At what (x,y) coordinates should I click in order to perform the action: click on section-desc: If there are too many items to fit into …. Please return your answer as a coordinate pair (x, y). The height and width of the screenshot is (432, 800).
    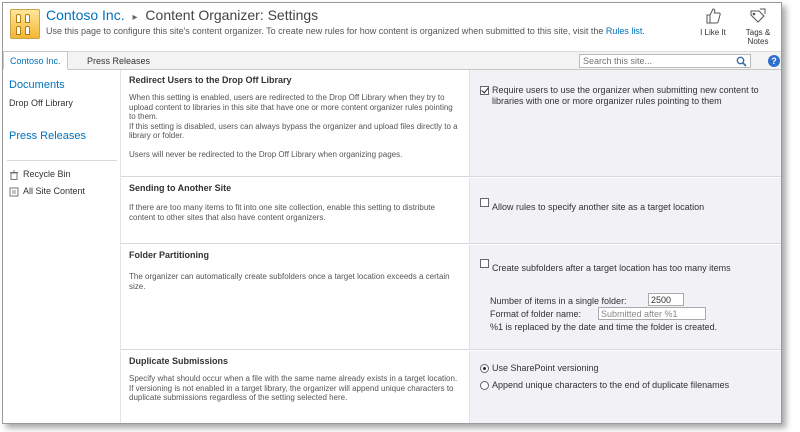
    Looking at the image, I should click on (282, 212).